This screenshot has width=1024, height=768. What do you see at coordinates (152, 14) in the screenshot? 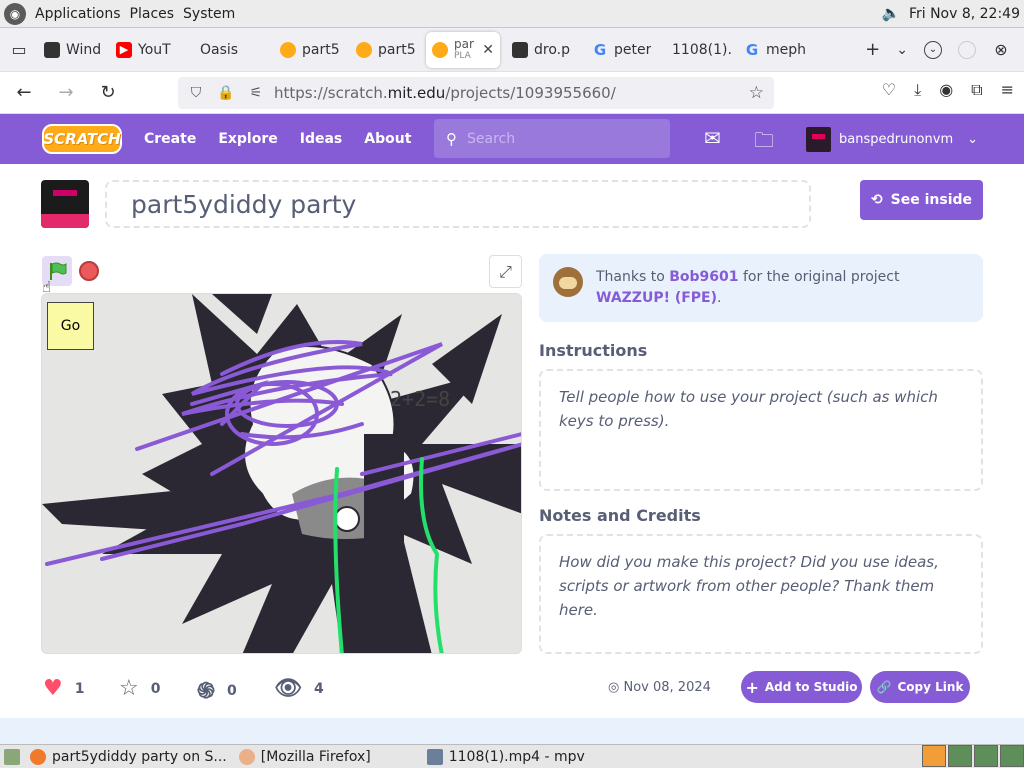
I see `menu-places: Places` at bounding box center [152, 14].